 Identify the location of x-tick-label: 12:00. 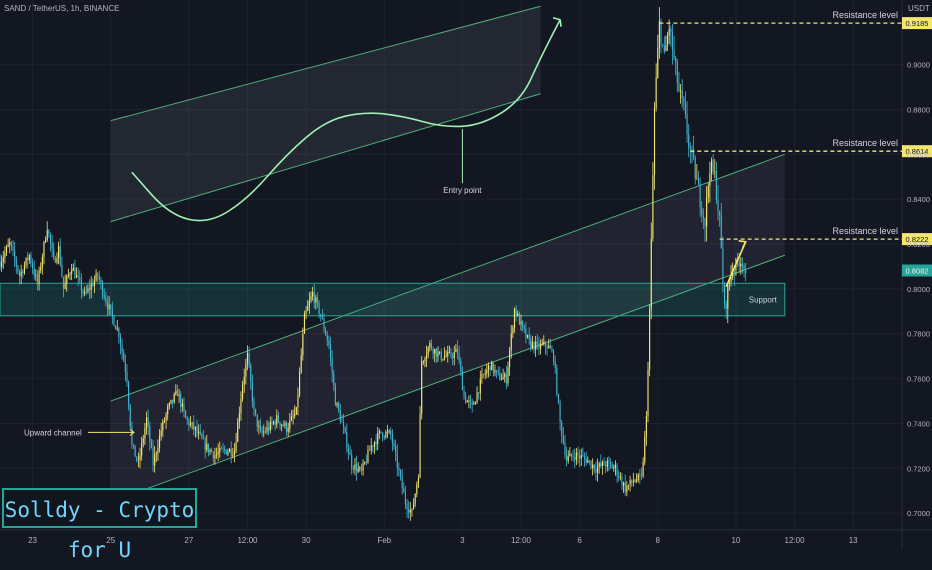
(521, 540).